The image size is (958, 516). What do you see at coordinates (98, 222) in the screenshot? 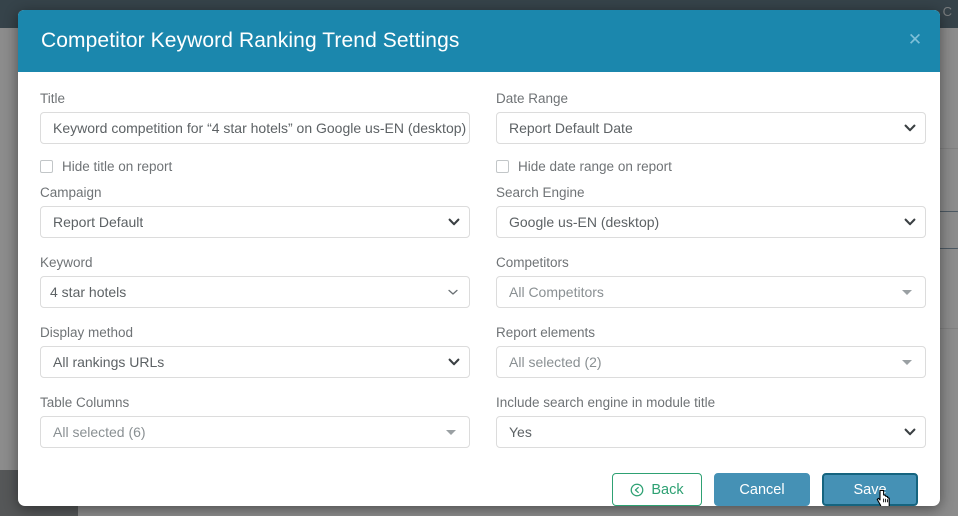
I see `campaign-value: Report Default` at bounding box center [98, 222].